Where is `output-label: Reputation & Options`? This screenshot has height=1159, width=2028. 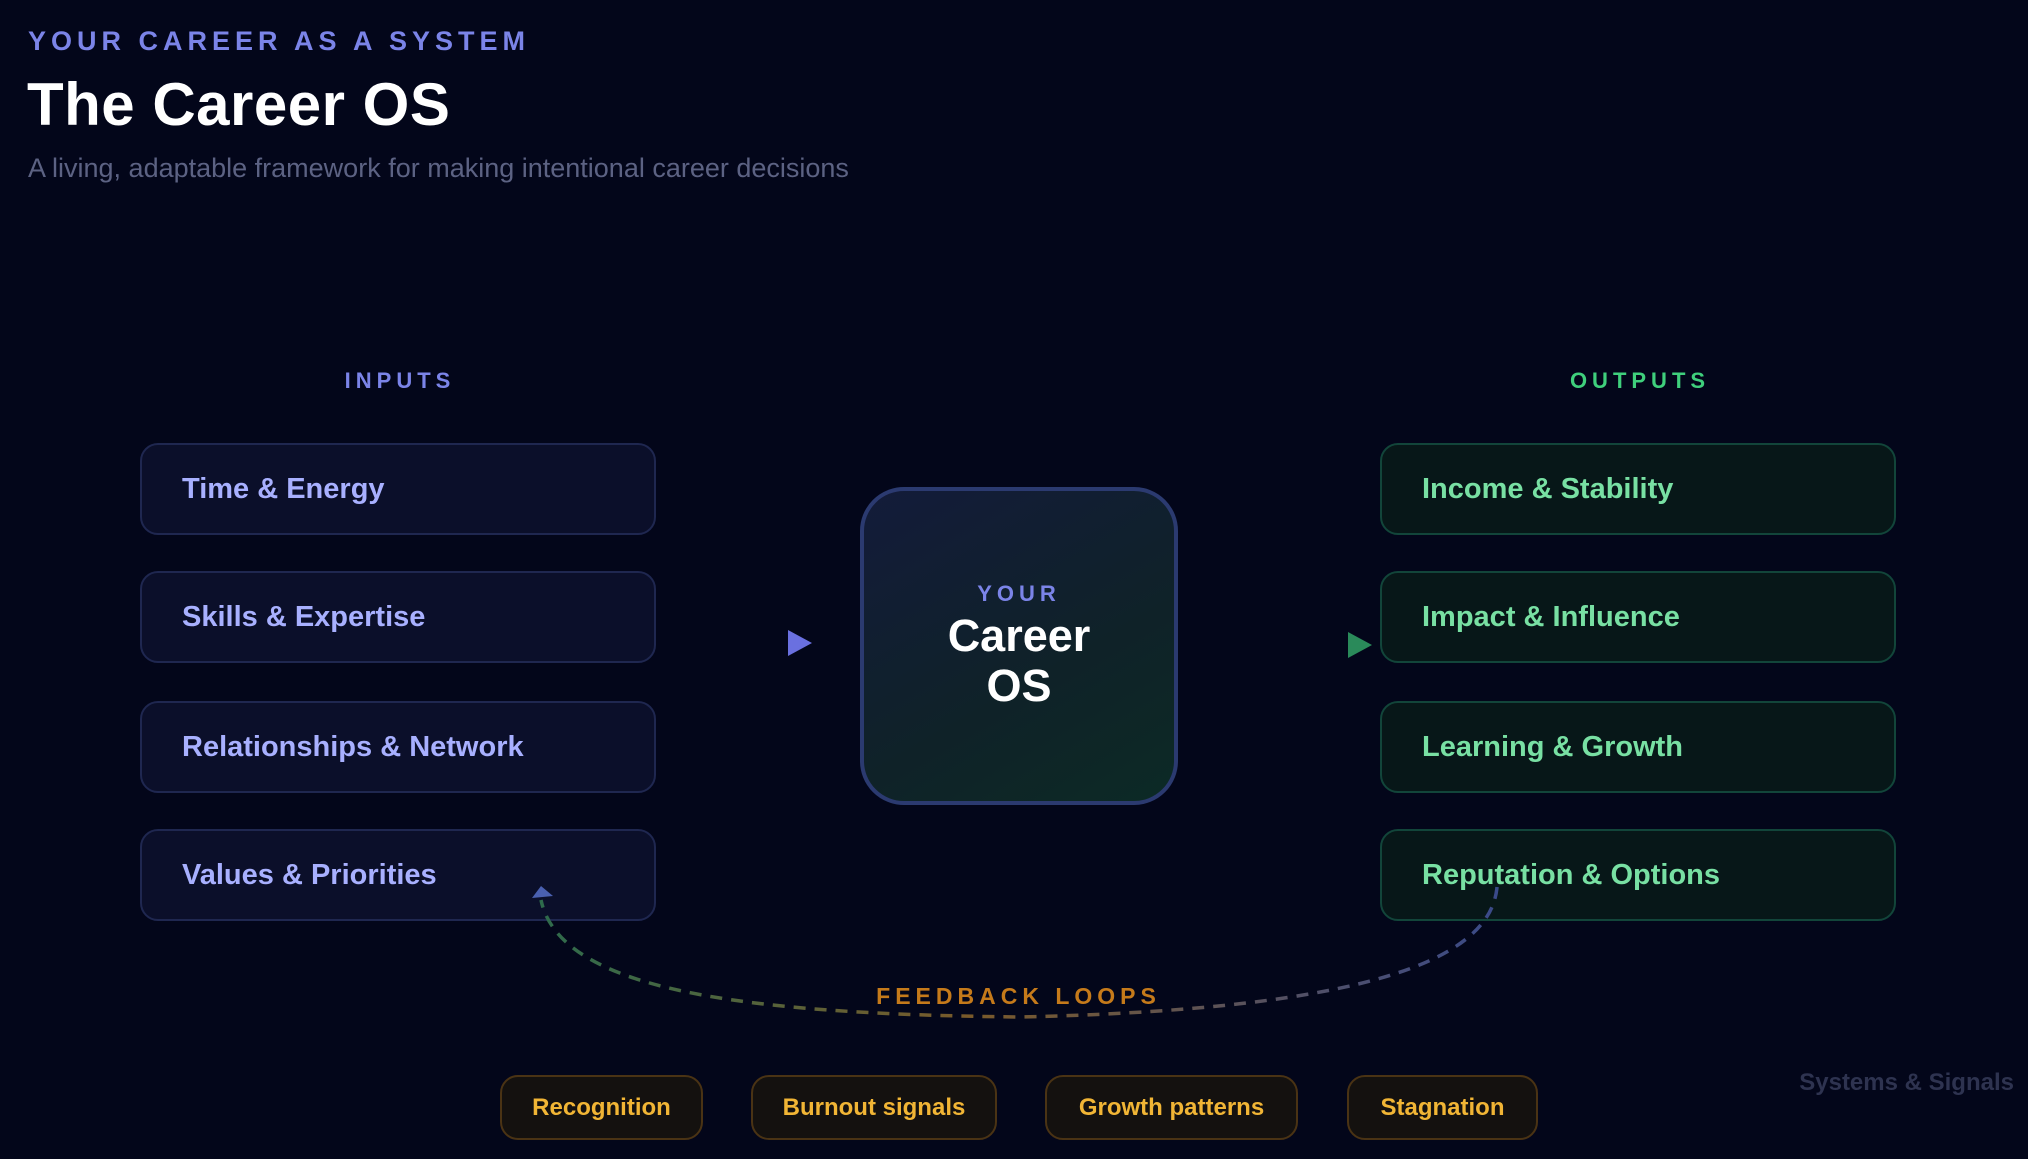 output-label: Reputation & Options is located at coordinates (1571, 874).